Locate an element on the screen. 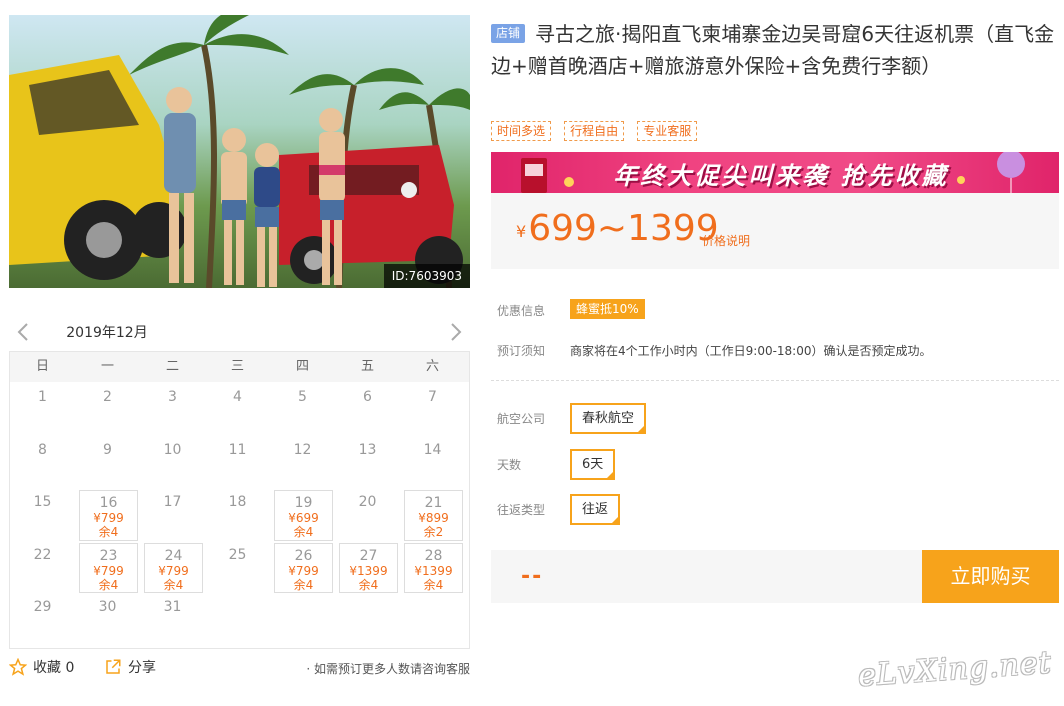  shop-badge: 店铺 is located at coordinates (508, 33).